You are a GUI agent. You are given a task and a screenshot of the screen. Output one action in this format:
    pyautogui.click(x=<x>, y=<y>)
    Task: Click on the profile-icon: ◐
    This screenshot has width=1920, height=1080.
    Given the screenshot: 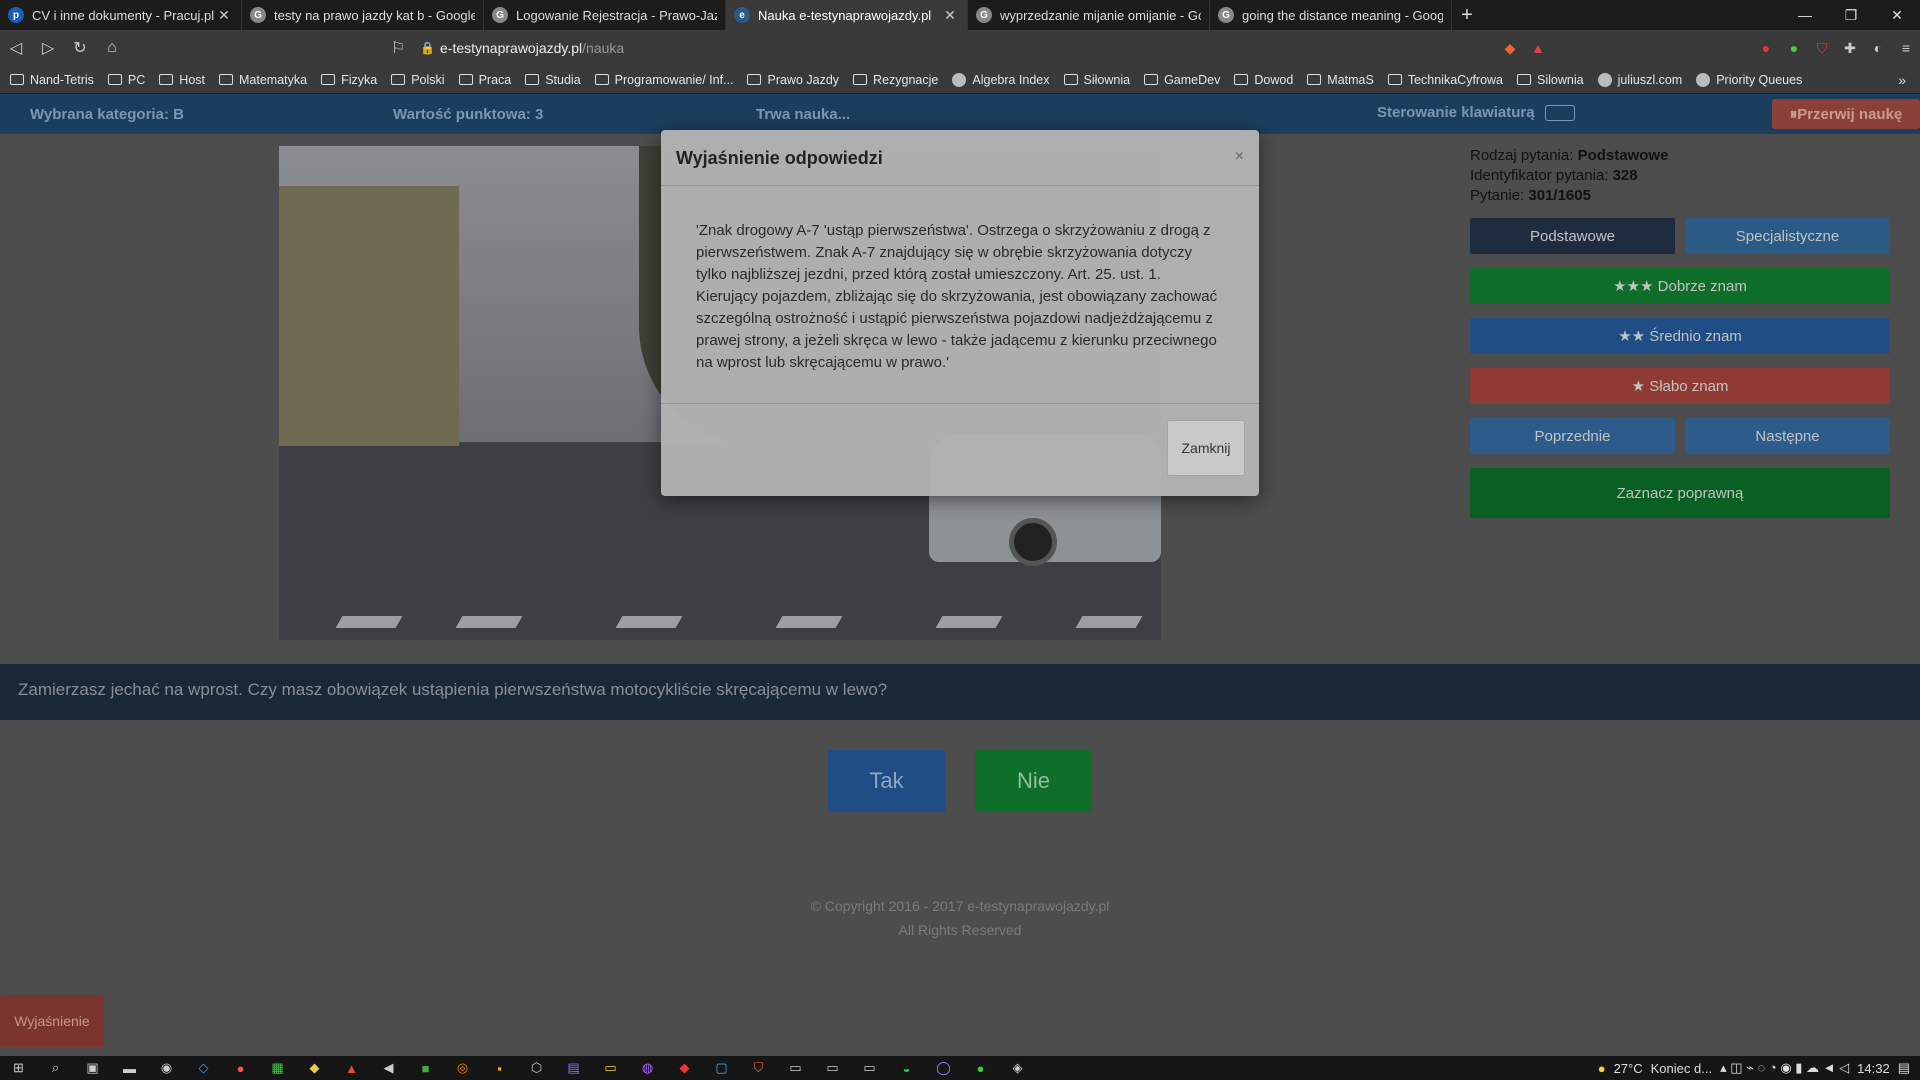 What is the action you would take?
    pyautogui.click(x=1878, y=48)
    